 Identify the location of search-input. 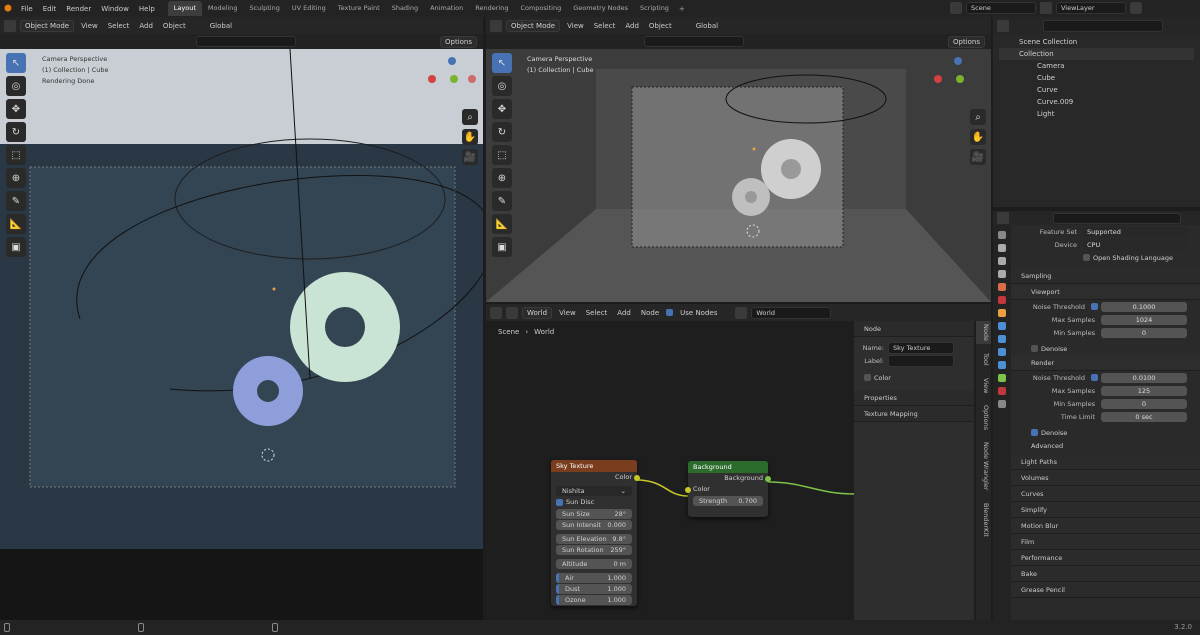
(694, 41).